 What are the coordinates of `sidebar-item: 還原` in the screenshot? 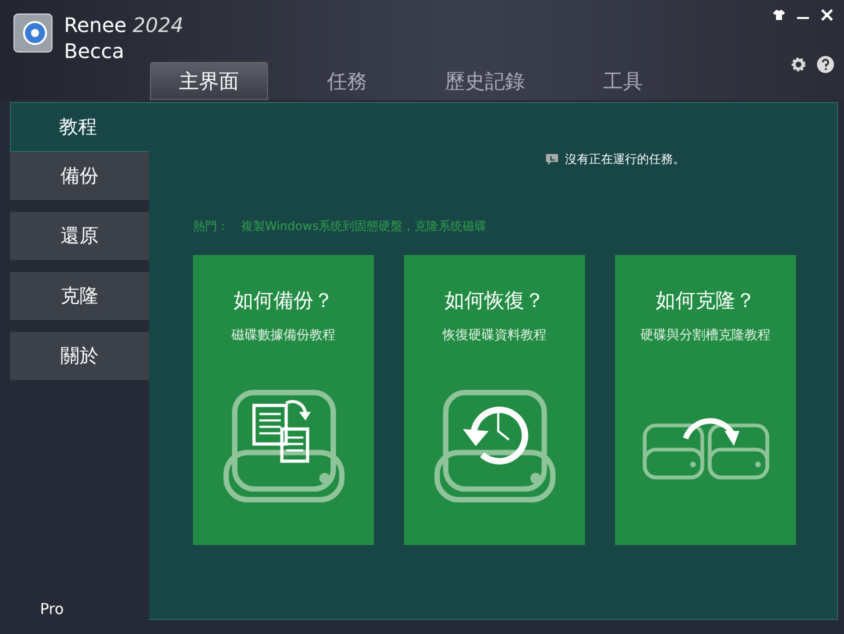 It's located at (79, 236).